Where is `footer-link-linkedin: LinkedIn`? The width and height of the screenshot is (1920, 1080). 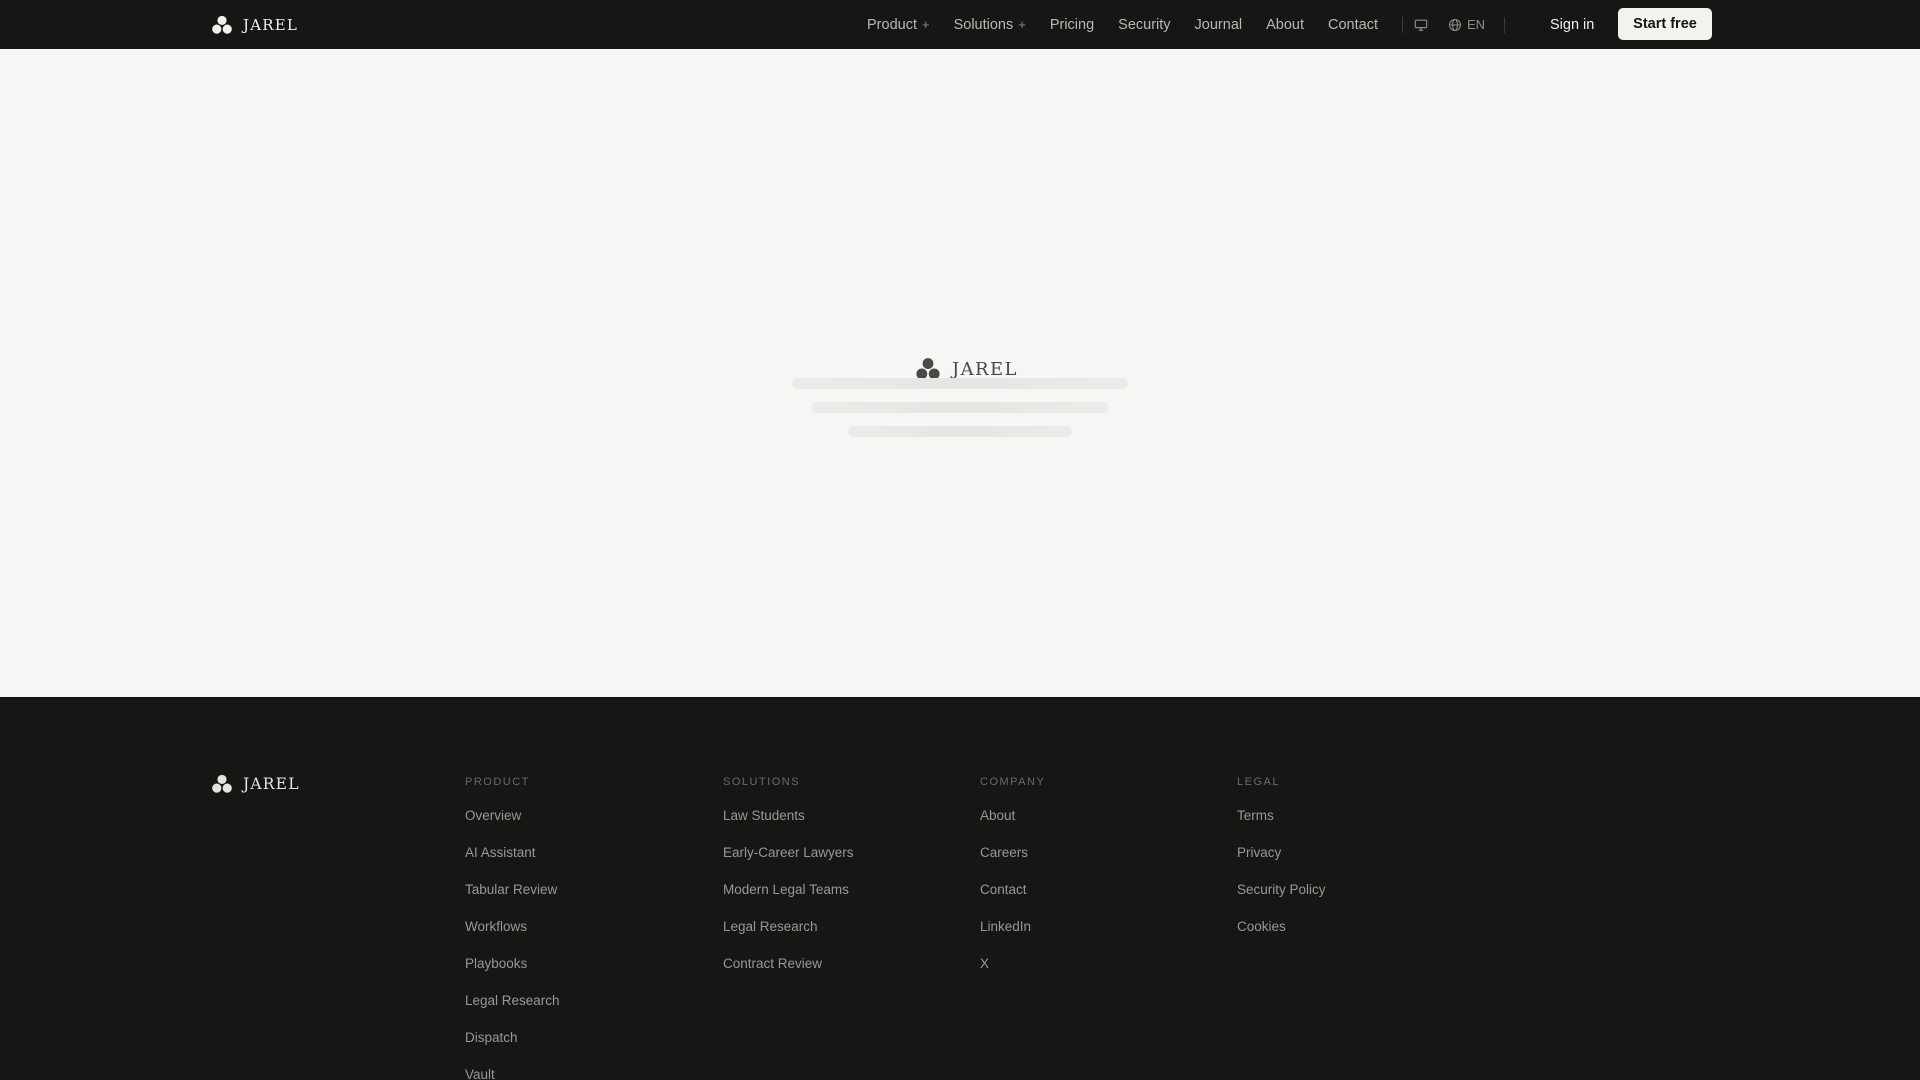 footer-link-linkedin: LinkedIn is located at coordinates (1012, 936).